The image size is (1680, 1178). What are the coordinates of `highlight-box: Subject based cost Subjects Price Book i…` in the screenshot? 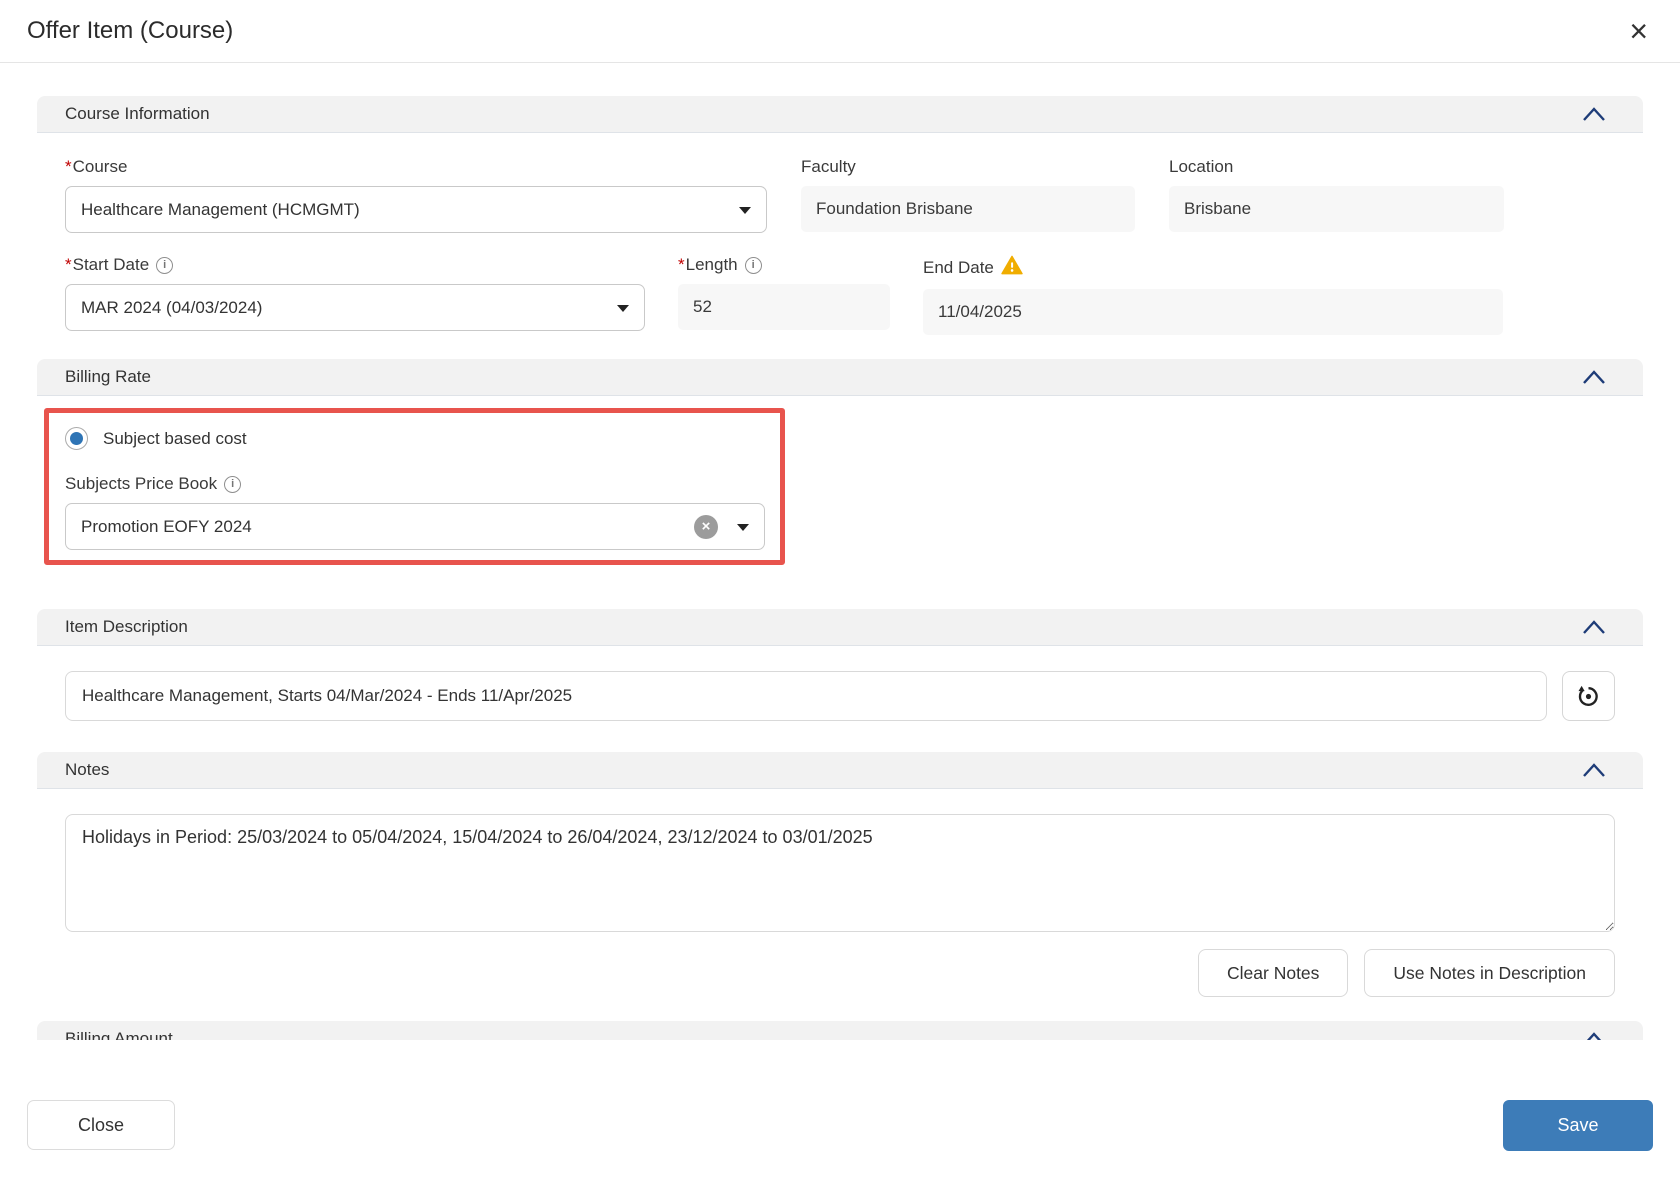 It's located at (414, 486).